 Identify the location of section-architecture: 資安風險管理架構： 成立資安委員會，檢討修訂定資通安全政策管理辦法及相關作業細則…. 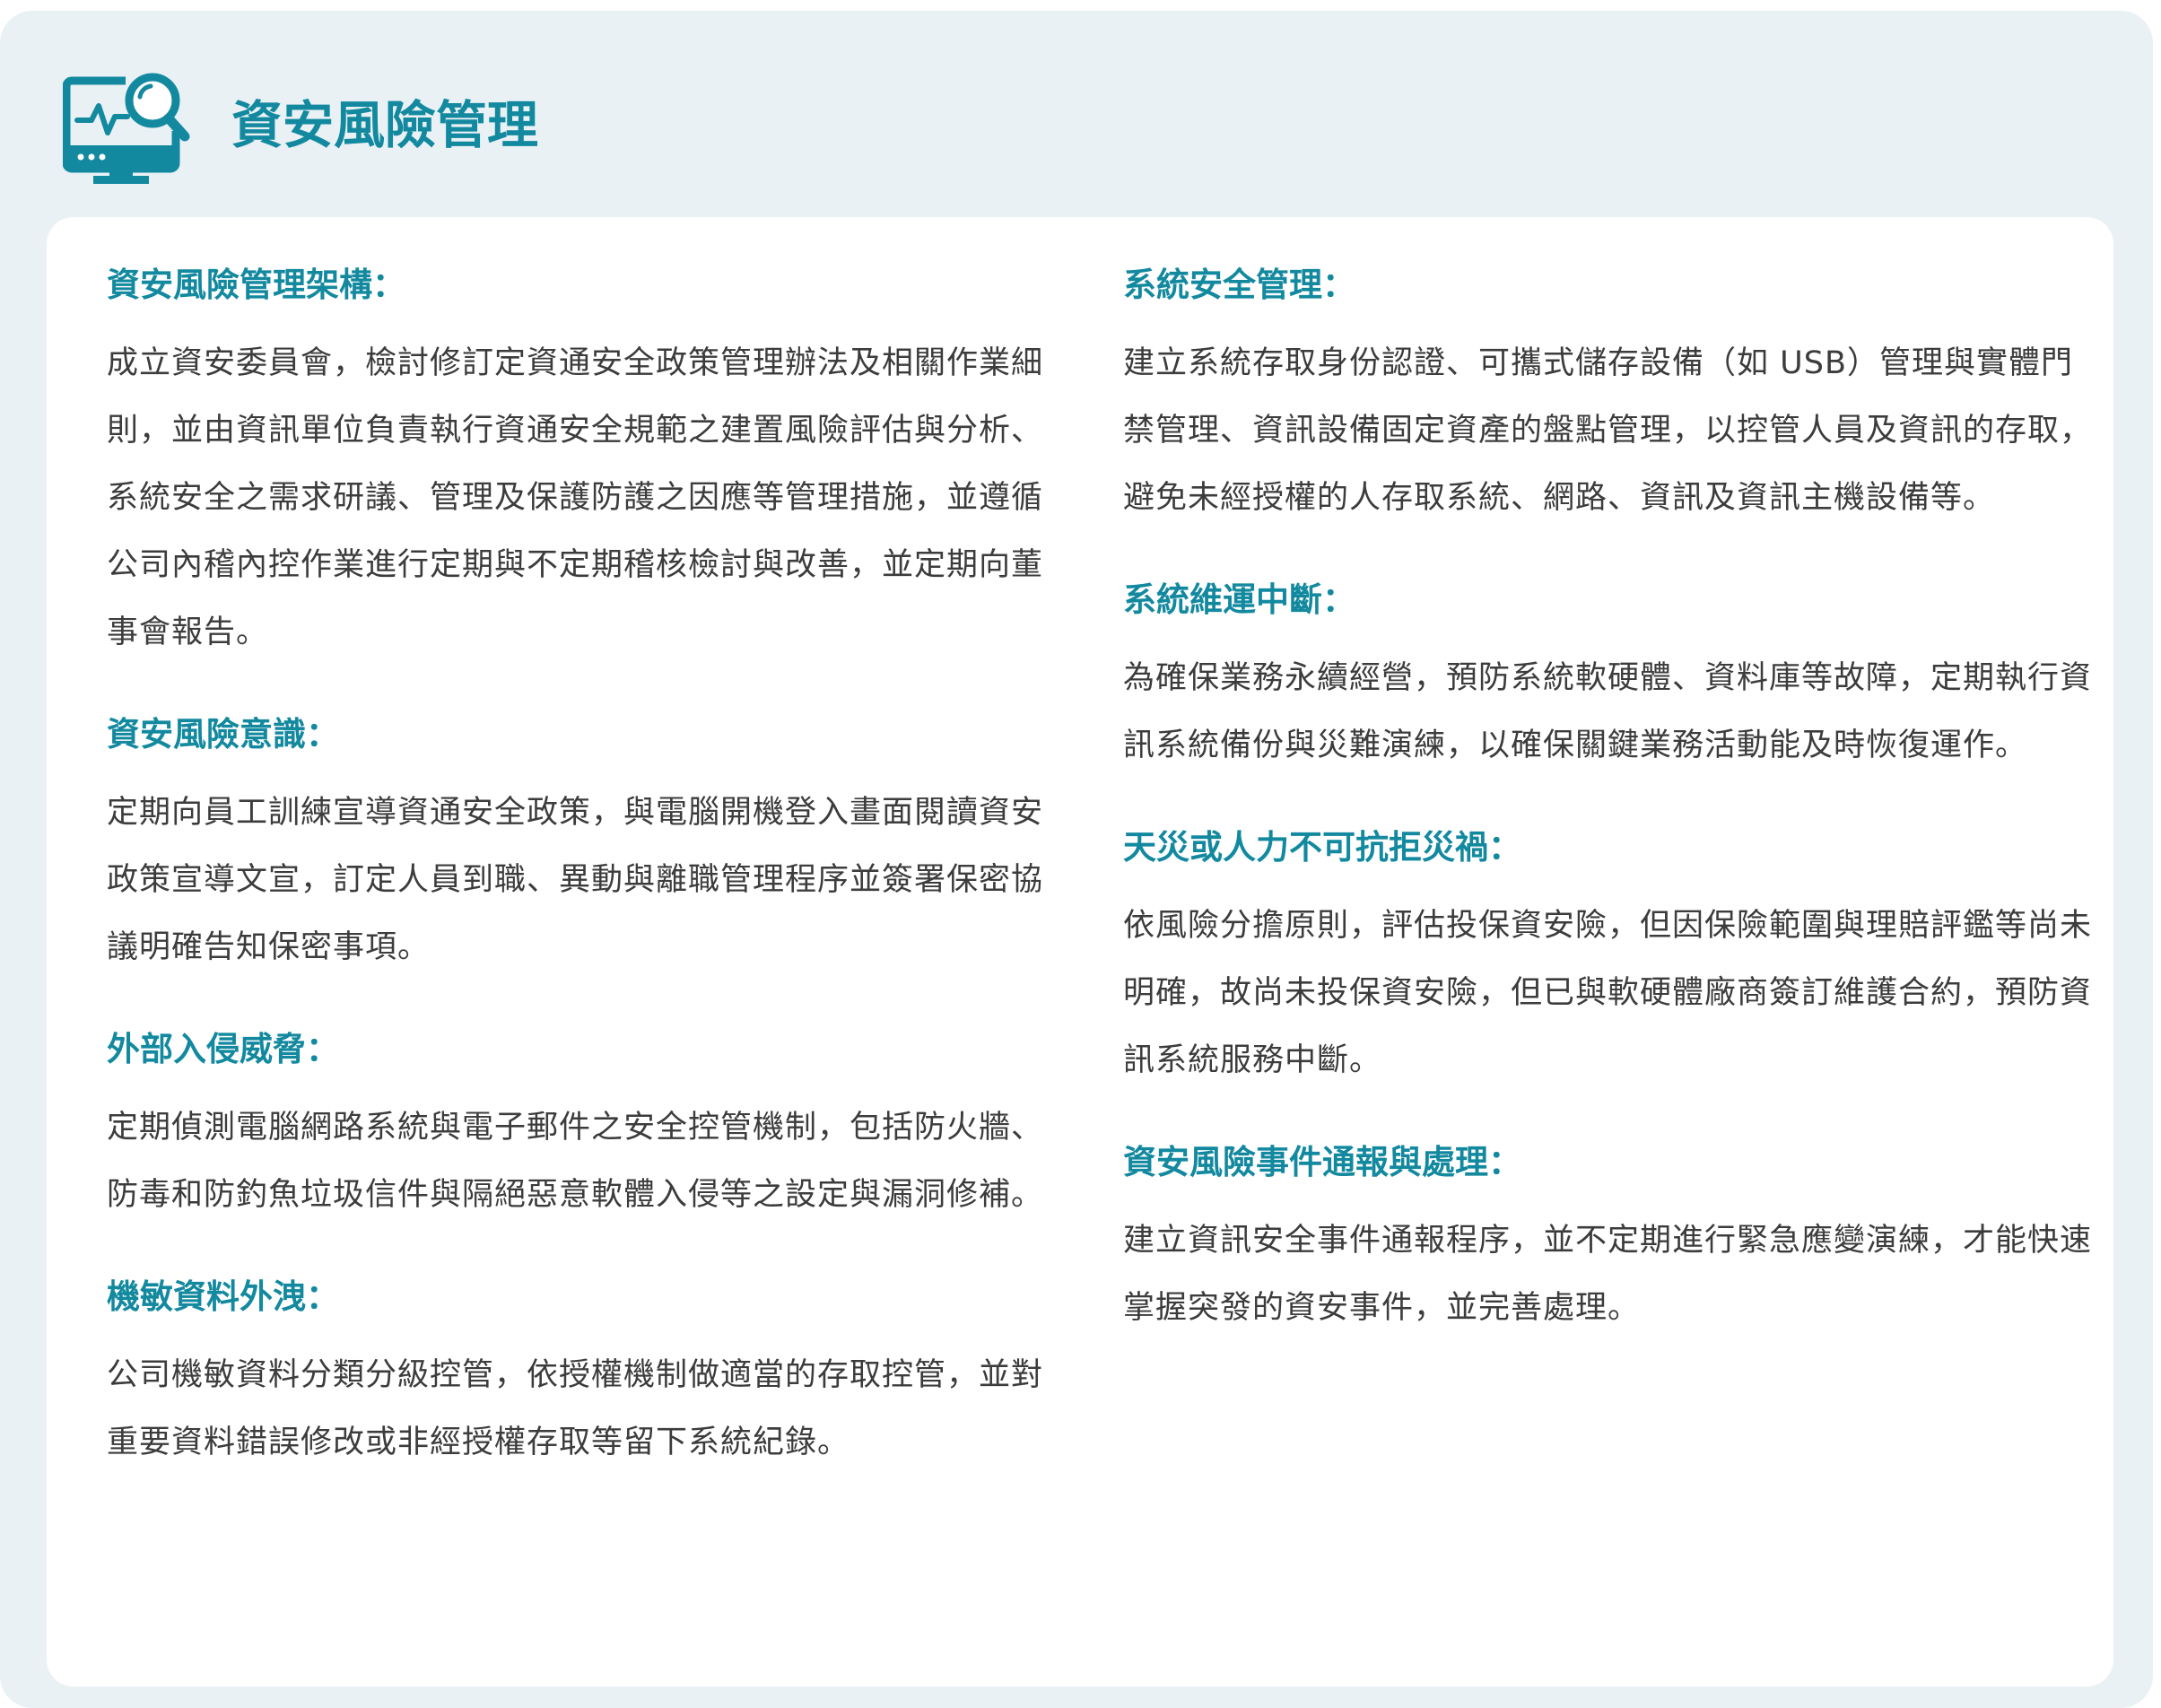
(582, 464).